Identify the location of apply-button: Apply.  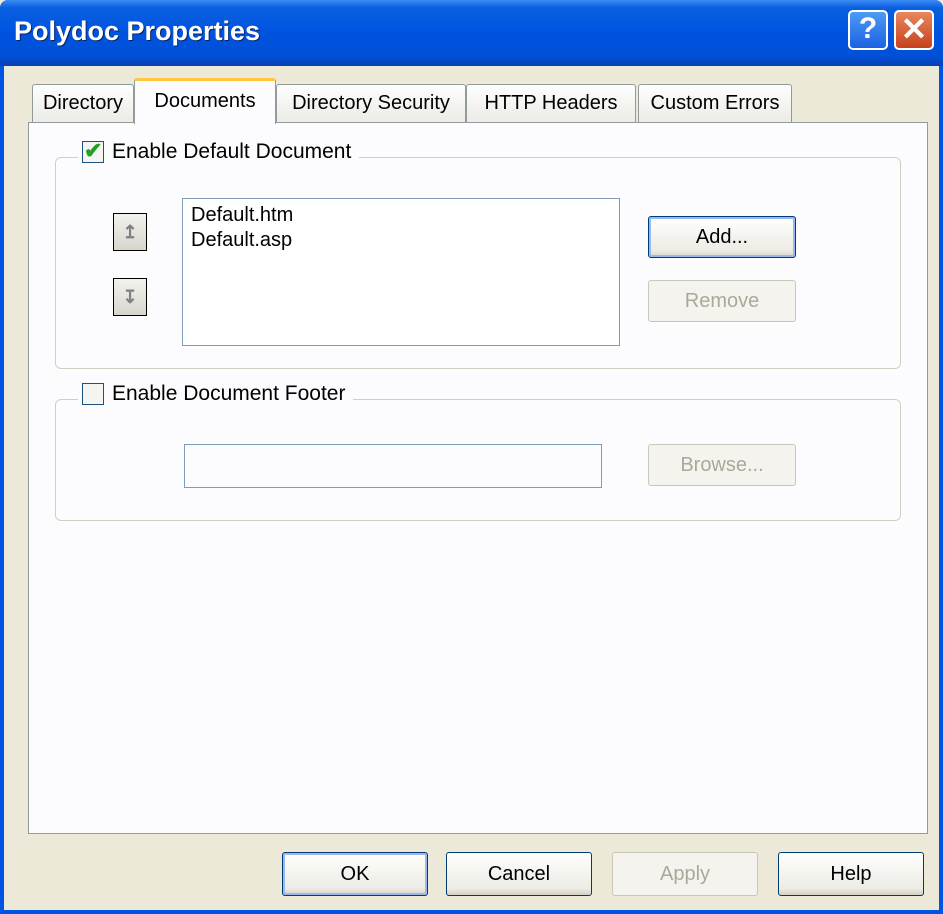
(685, 874).